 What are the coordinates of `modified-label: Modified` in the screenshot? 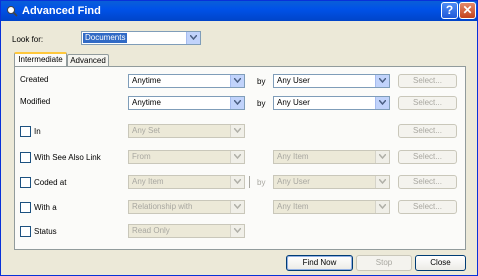 It's located at (35, 101).